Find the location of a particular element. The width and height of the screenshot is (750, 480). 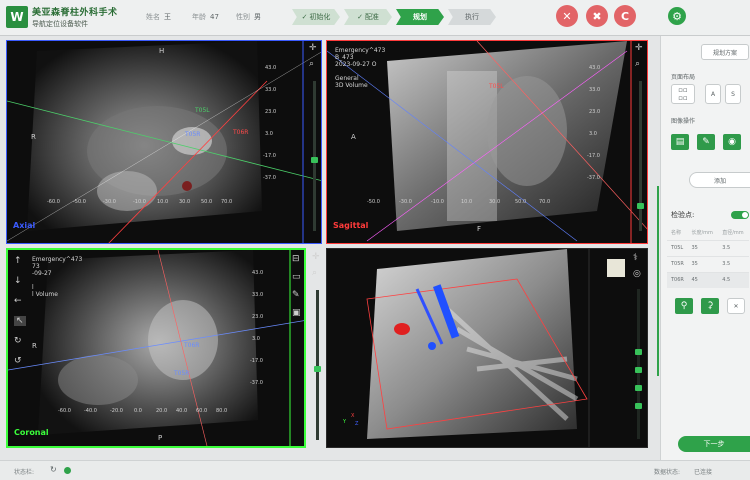

panel-divider is located at coordinates (658, 281).